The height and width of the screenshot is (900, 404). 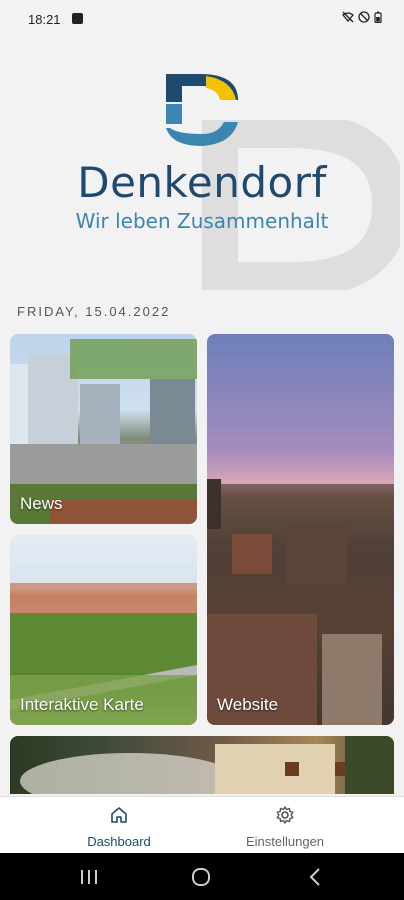 What do you see at coordinates (315, 877) in the screenshot?
I see `back-icon` at bounding box center [315, 877].